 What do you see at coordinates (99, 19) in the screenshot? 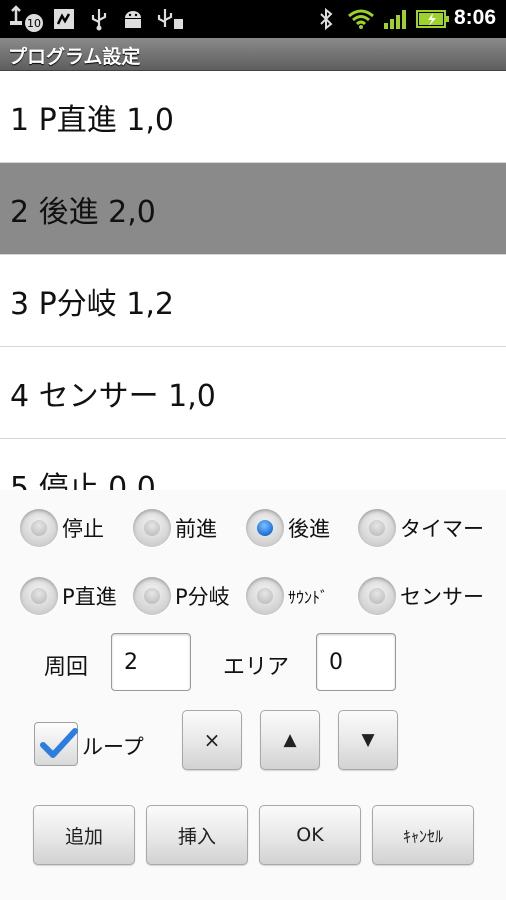
I see `usb-icon` at bounding box center [99, 19].